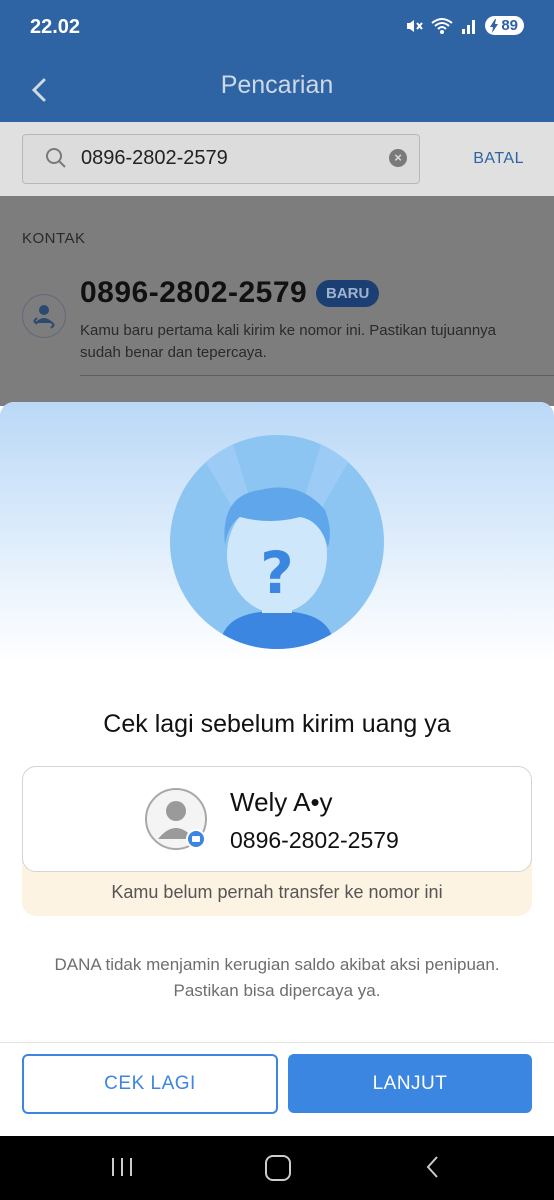 The height and width of the screenshot is (1200, 554). What do you see at coordinates (277, 819) in the screenshot?
I see `recipient-info: Wely A•y 0896-2802-2579` at bounding box center [277, 819].